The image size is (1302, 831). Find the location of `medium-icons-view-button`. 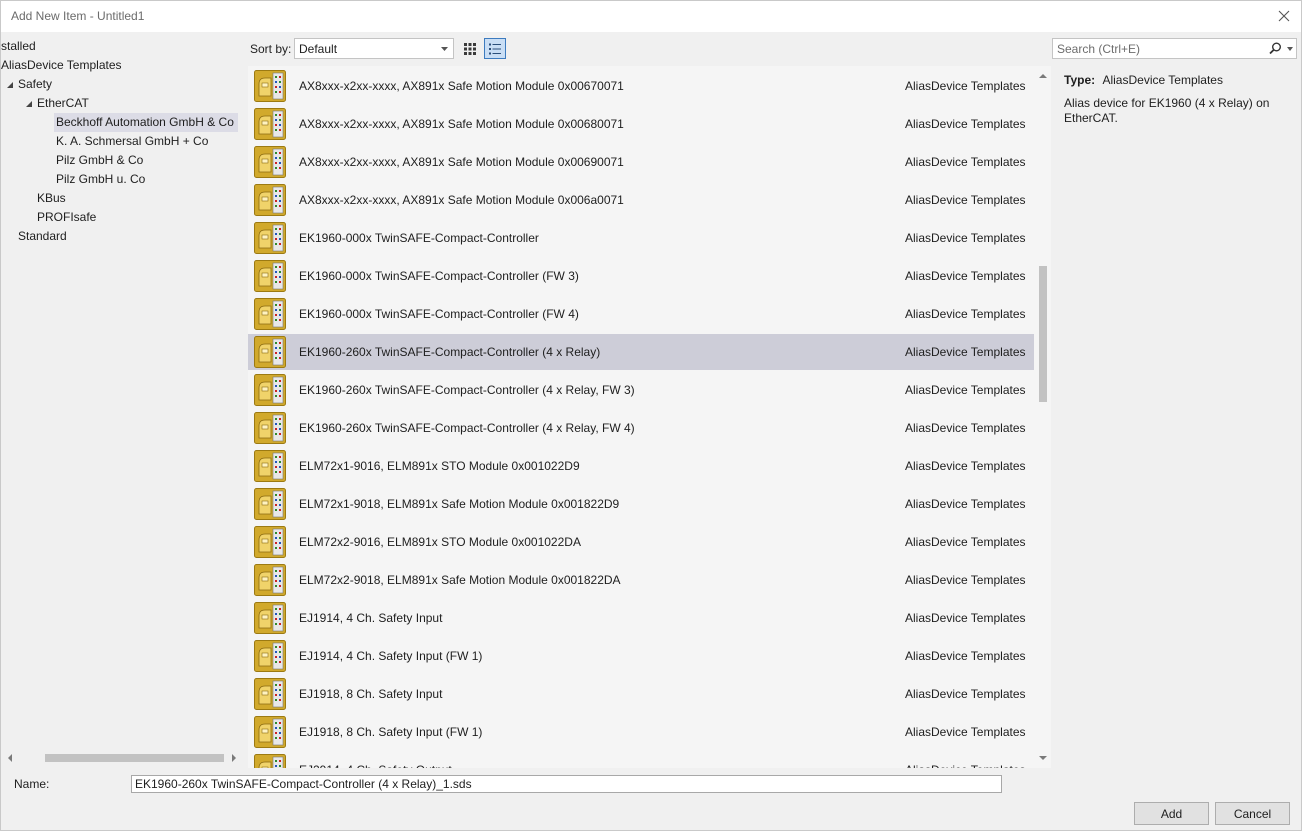

medium-icons-view-button is located at coordinates (470, 48).